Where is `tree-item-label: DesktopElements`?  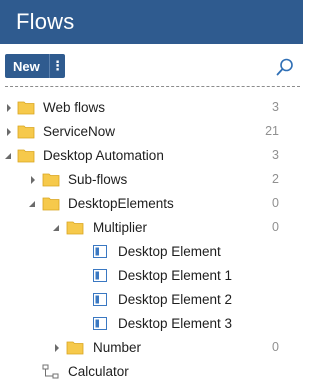
tree-item-label: DesktopElements is located at coordinates (121, 203).